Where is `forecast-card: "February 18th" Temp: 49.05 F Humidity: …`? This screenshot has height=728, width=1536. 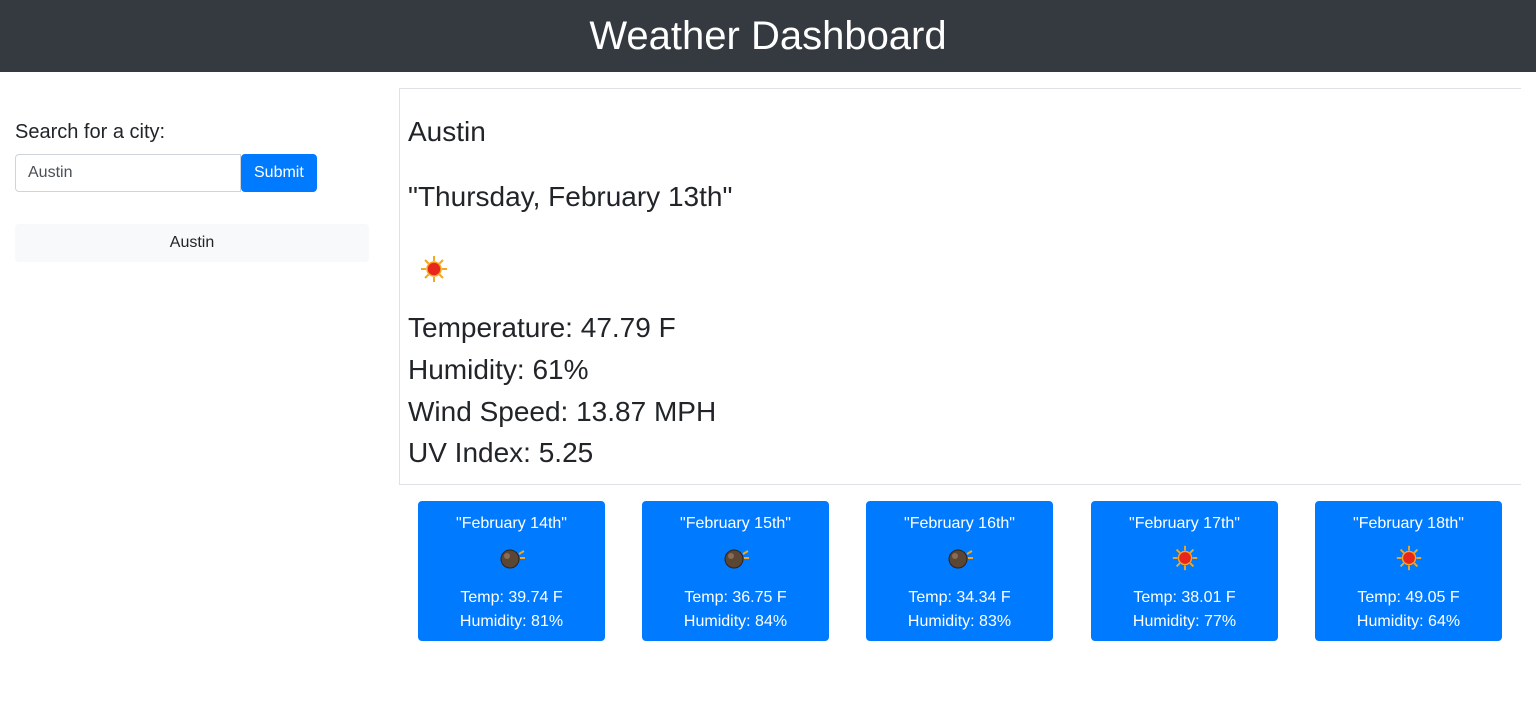 forecast-card: "February 18th" Temp: 49.05 F Humidity: … is located at coordinates (1408, 571).